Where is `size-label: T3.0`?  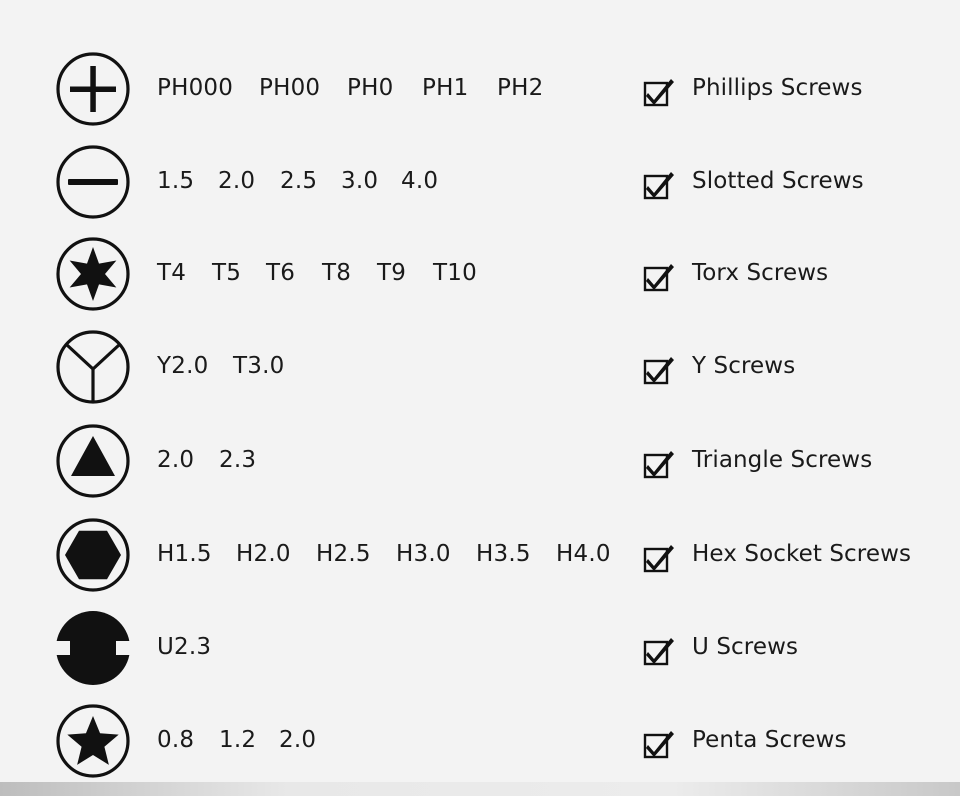
size-label: T3.0 is located at coordinates (259, 366).